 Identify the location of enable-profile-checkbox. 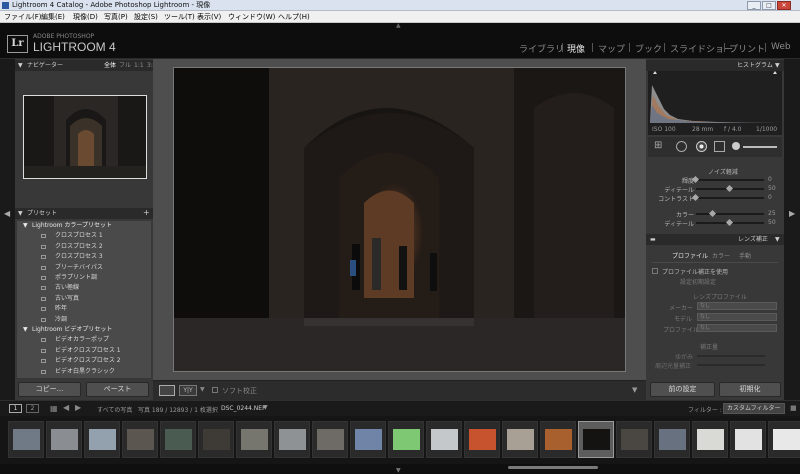
(655, 271).